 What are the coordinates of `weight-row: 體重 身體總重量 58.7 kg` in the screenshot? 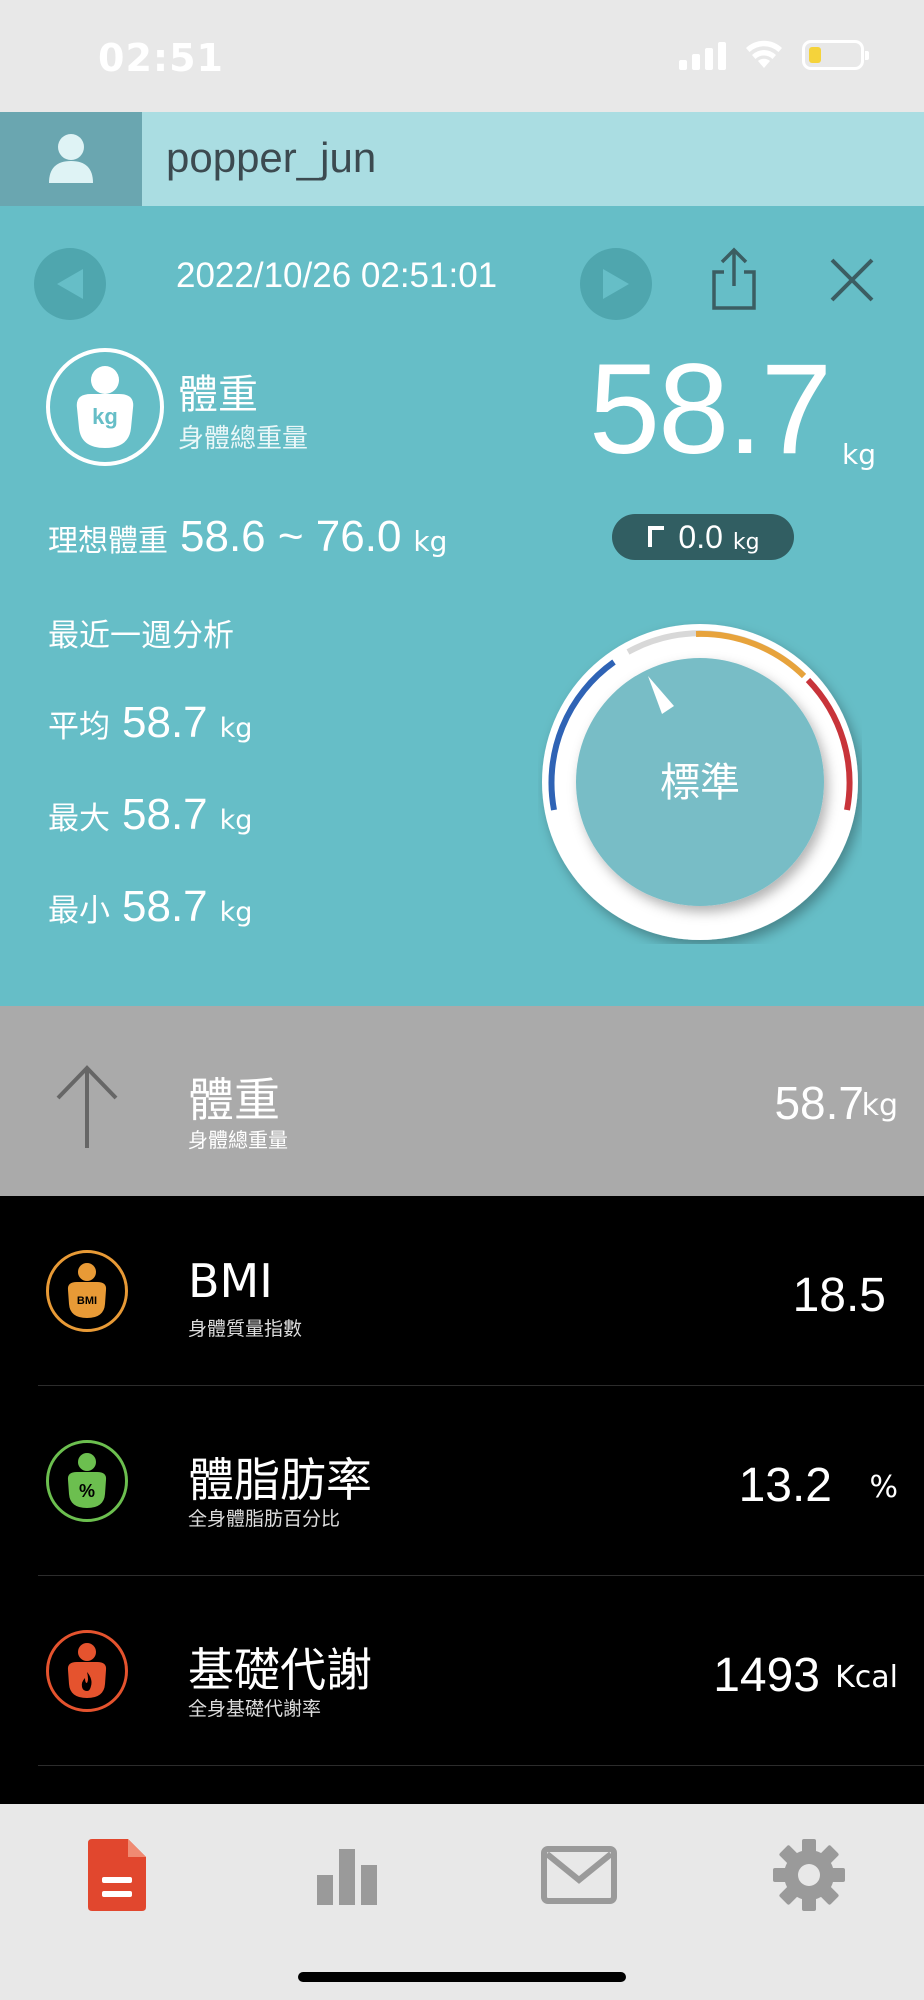 It's located at (462, 1101).